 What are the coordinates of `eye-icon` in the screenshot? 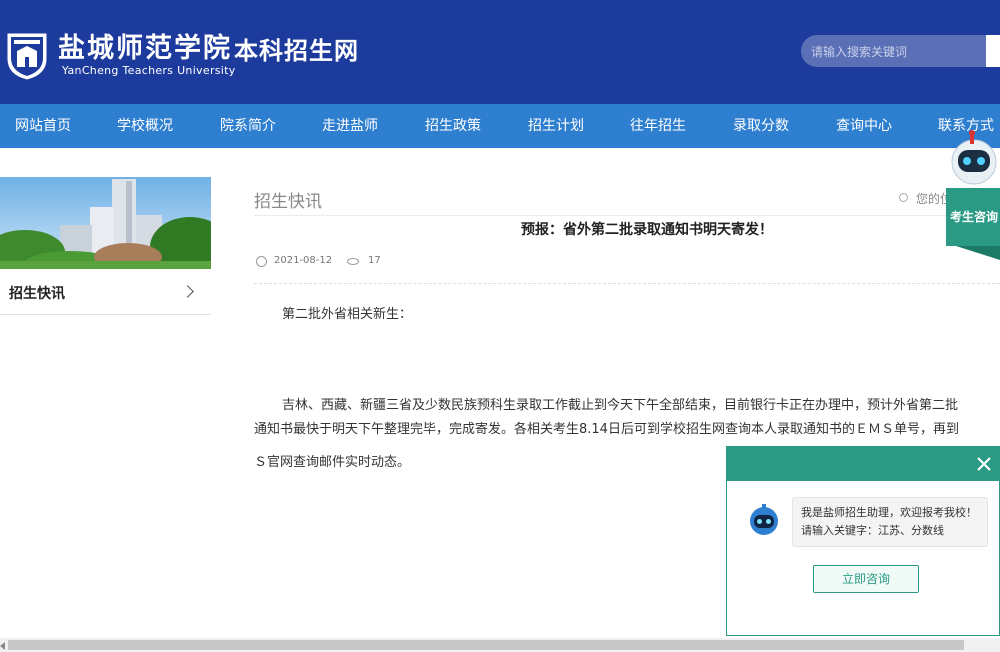 It's located at (353, 261).